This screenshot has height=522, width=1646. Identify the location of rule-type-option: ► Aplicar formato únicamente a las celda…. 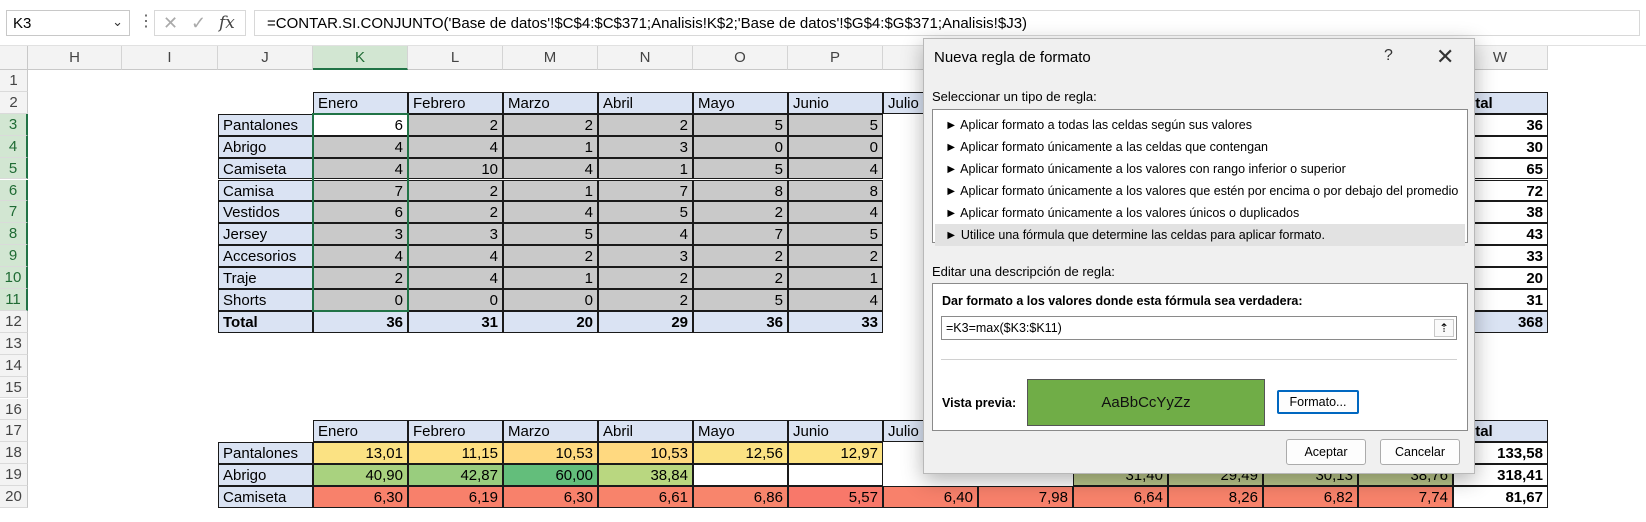
(1200, 147).